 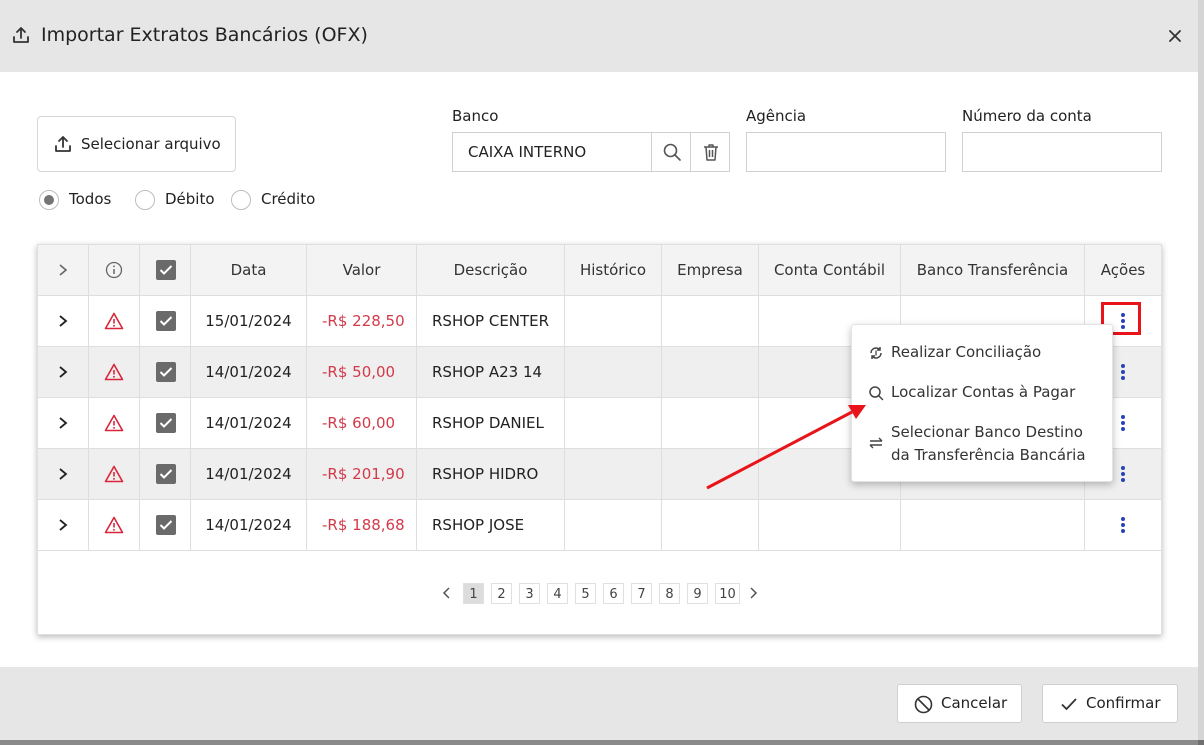 What do you see at coordinates (501, 593) in the screenshot?
I see `page-button: 2` at bounding box center [501, 593].